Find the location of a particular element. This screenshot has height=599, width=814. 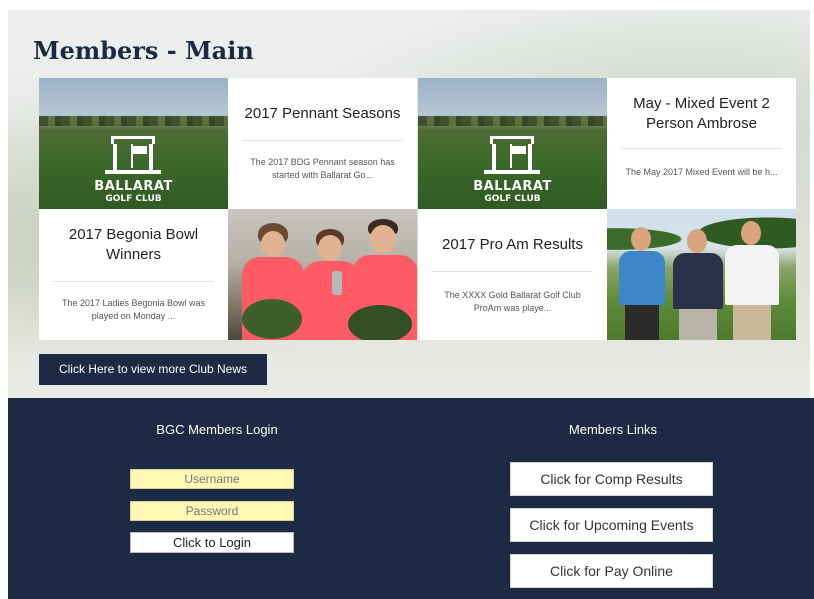

news-title: 2017 Begonia Bowl Winners is located at coordinates (133, 245).